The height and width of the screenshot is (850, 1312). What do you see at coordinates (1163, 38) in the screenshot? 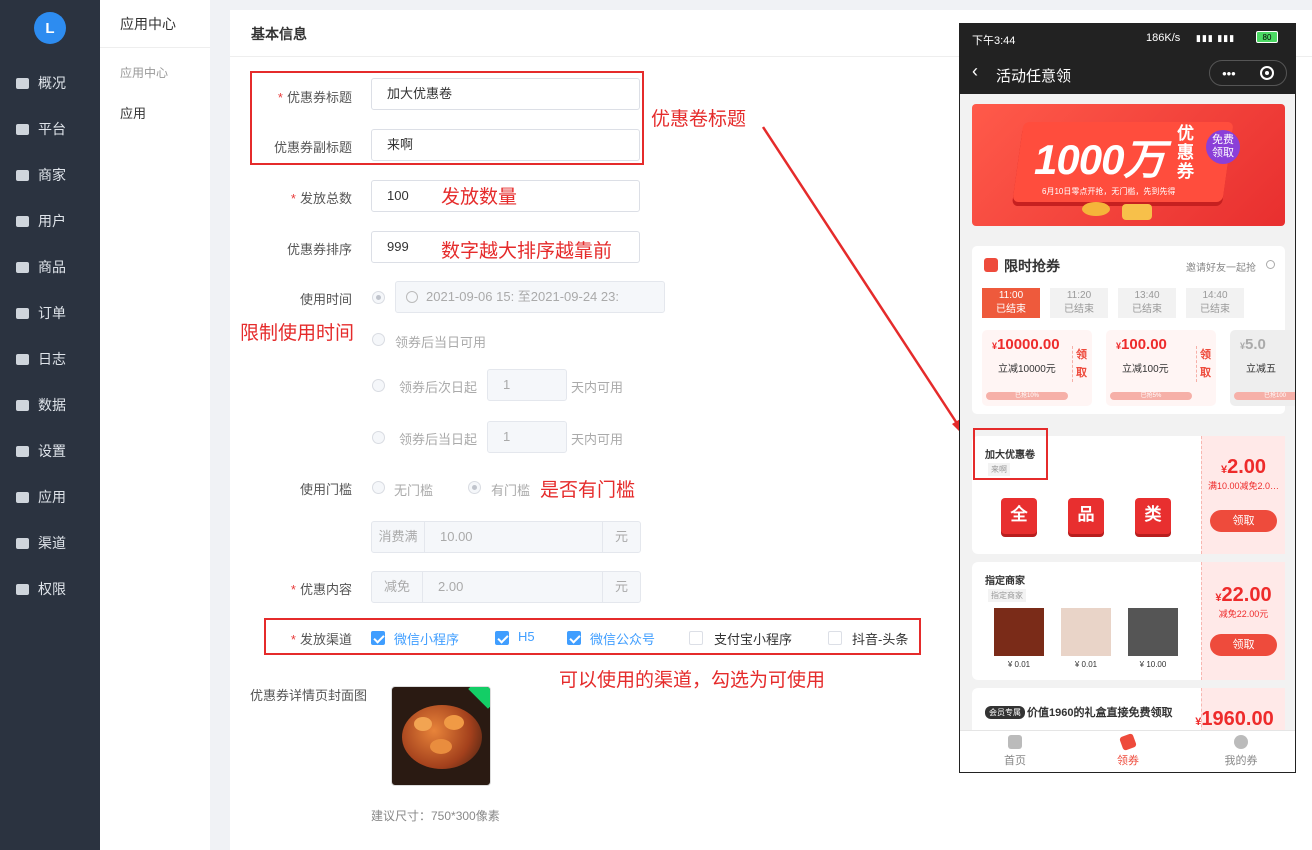
I see `status-net: 186K/s` at bounding box center [1163, 38].